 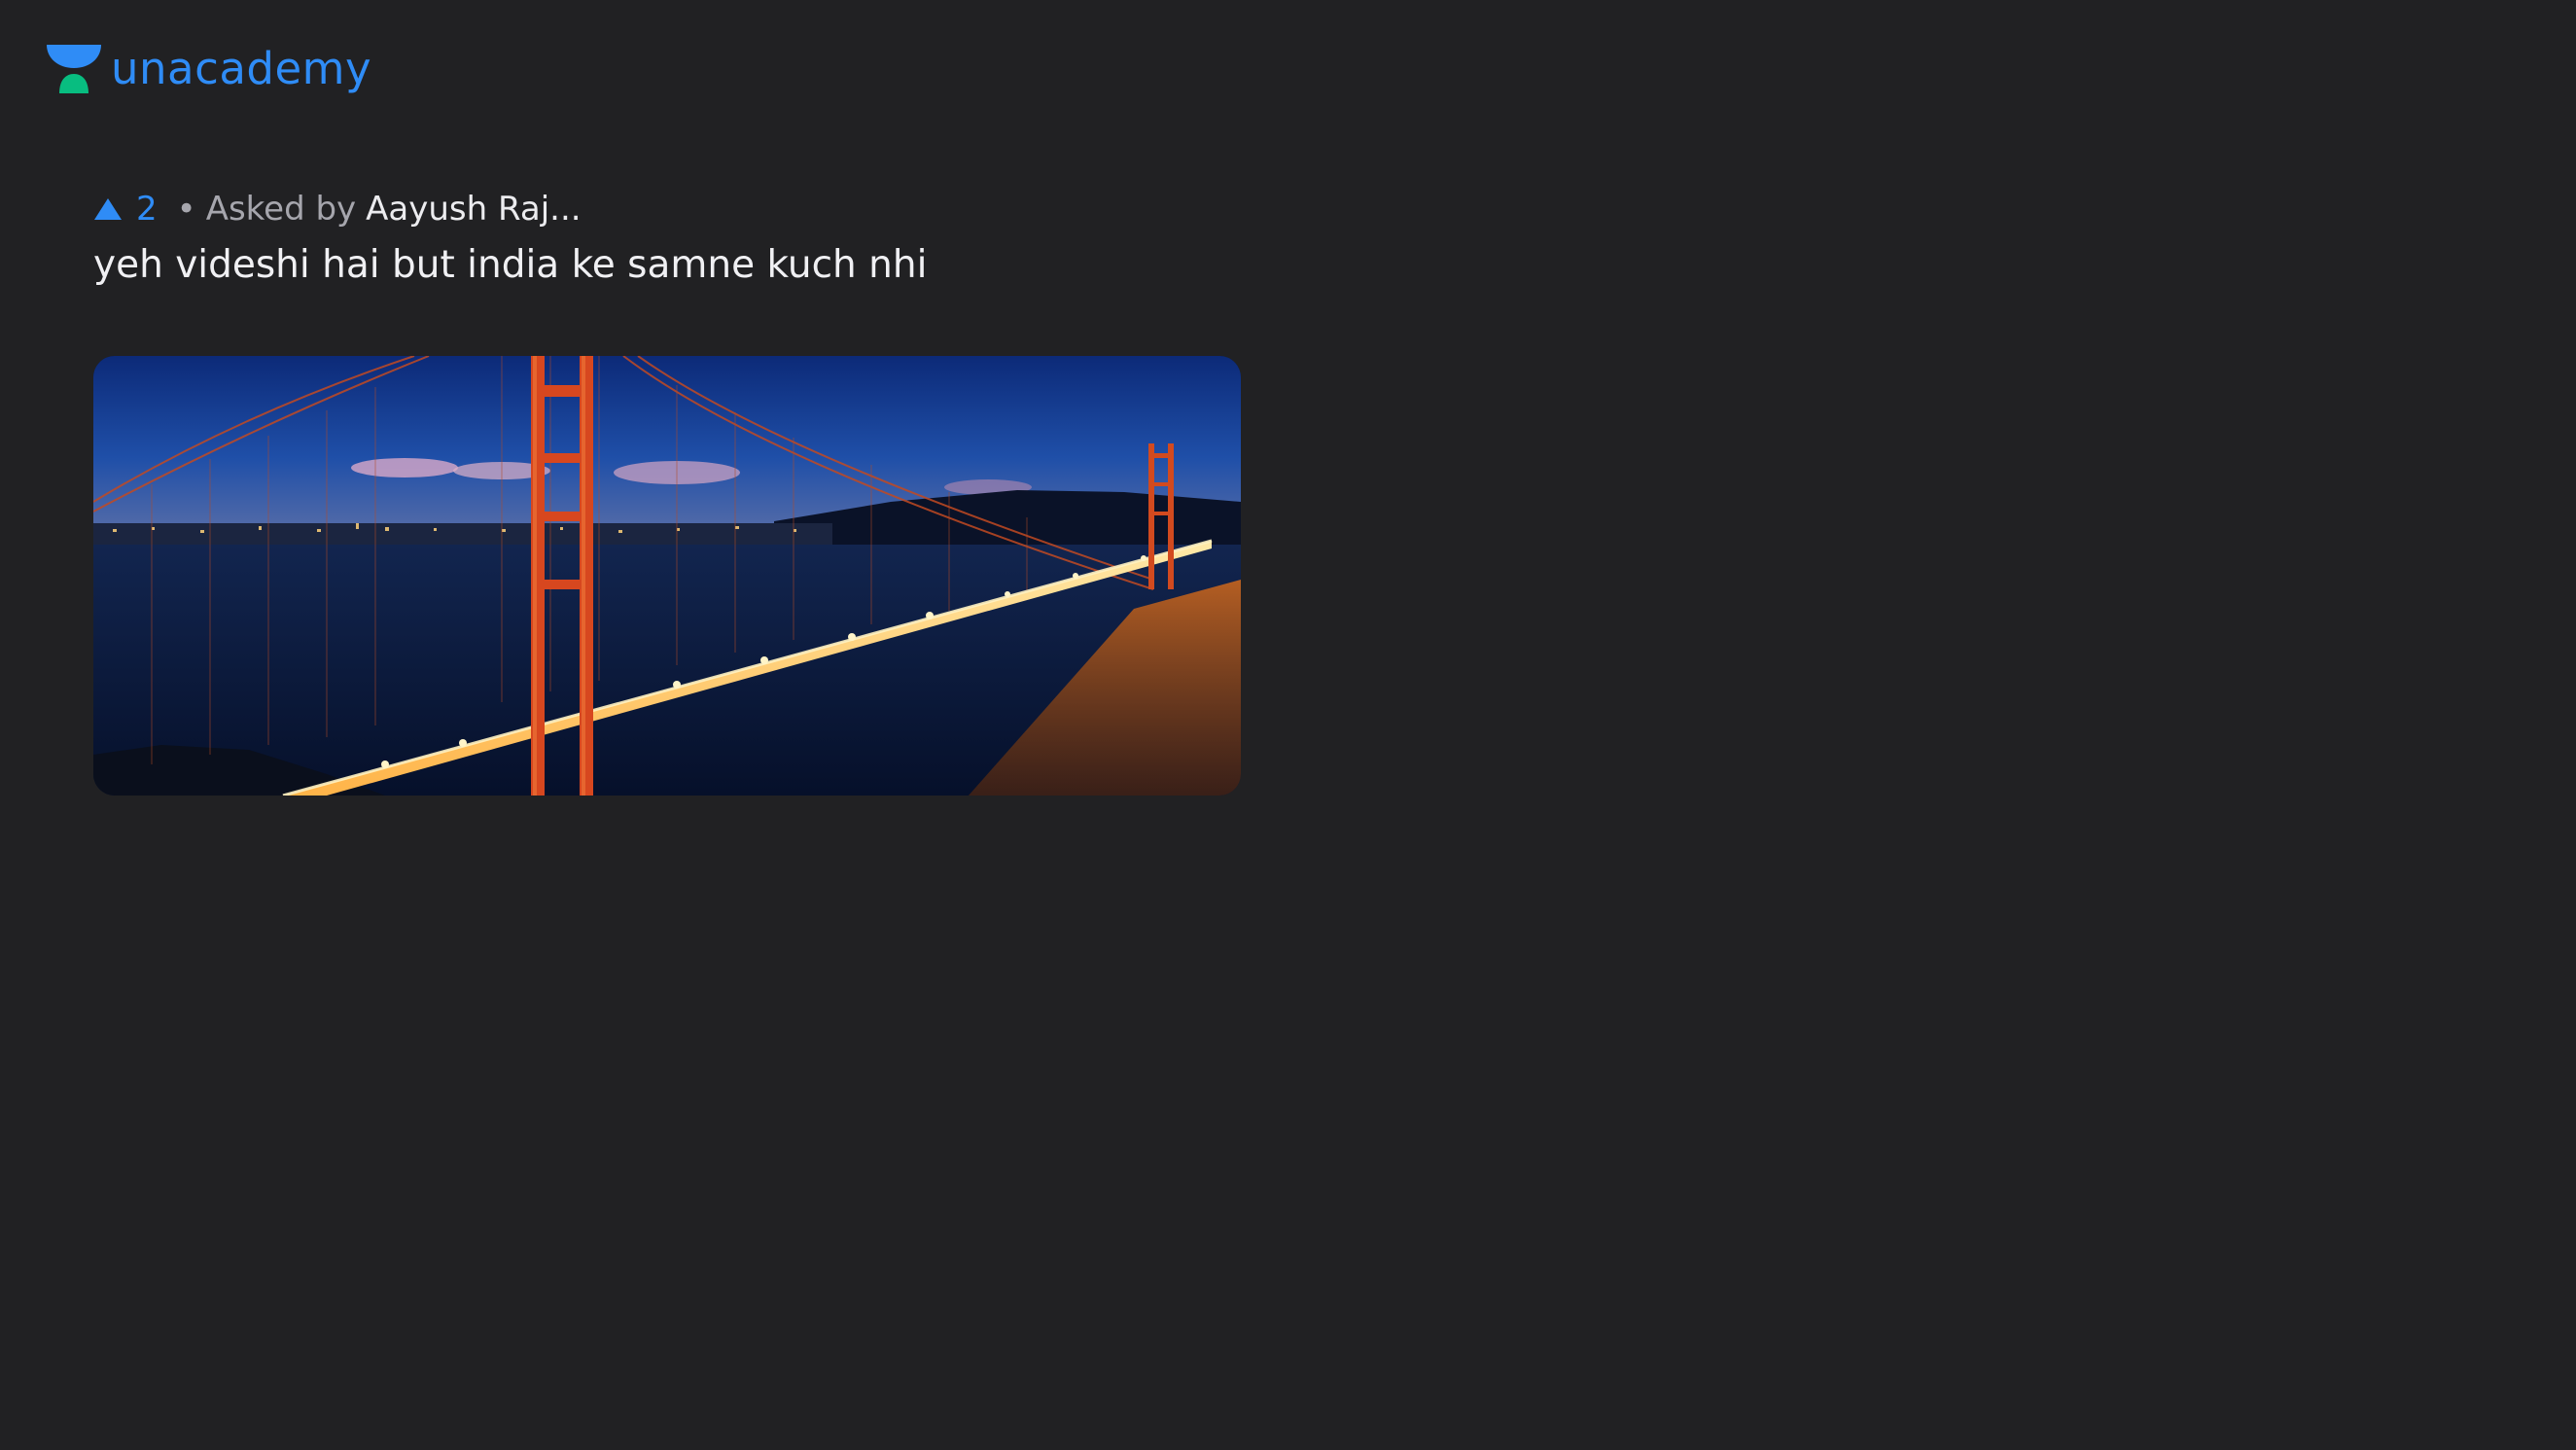 What do you see at coordinates (108, 209) in the screenshot?
I see `upvote-triangle-icon` at bounding box center [108, 209].